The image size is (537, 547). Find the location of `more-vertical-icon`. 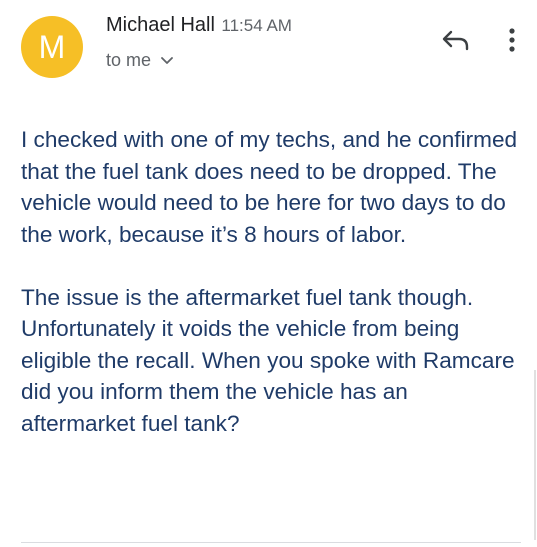

more-vertical-icon is located at coordinates (512, 42).